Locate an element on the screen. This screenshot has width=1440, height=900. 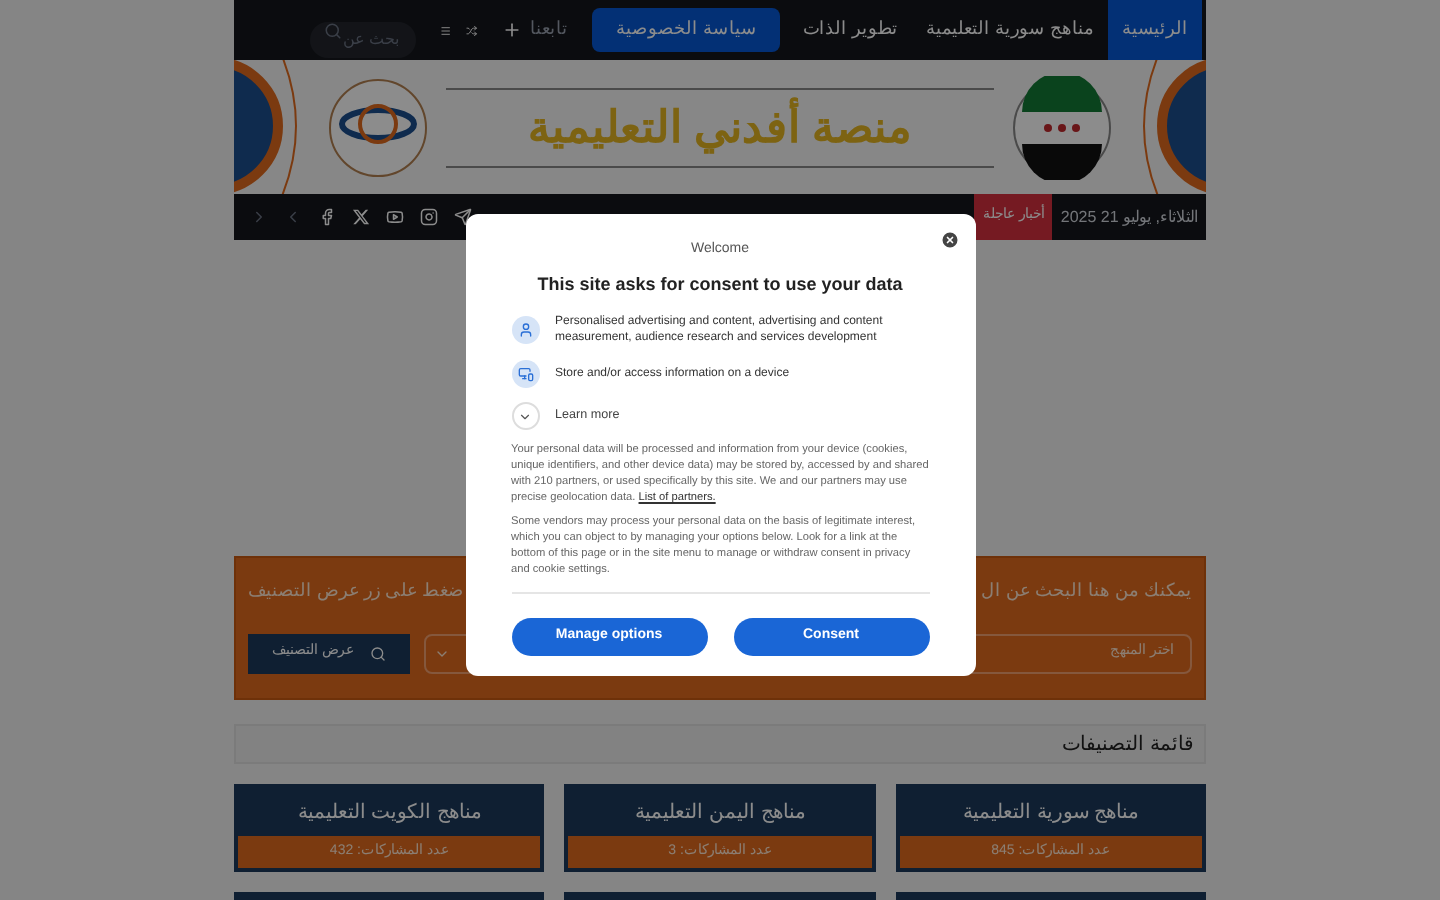
dialog-title: This site asks for consent to use your data is located at coordinates (720, 284).